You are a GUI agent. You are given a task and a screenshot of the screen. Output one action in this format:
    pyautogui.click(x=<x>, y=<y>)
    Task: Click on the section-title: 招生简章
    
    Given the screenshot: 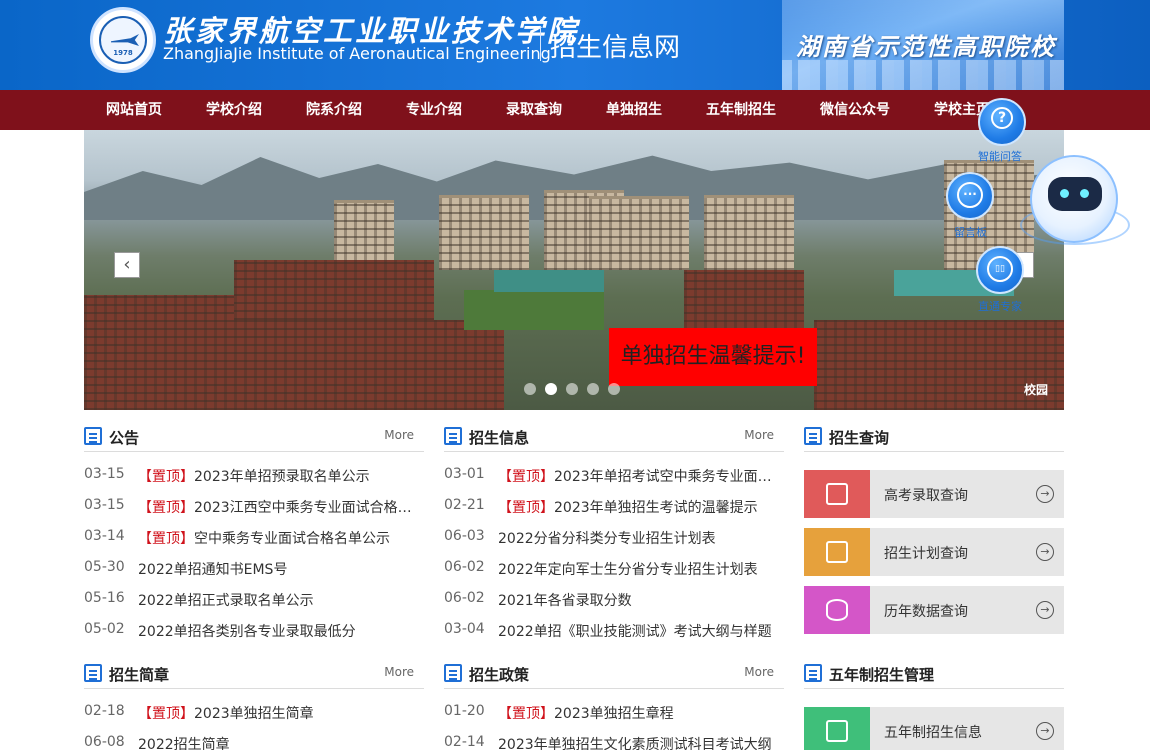 What is the action you would take?
    pyautogui.click(x=139, y=675)
    